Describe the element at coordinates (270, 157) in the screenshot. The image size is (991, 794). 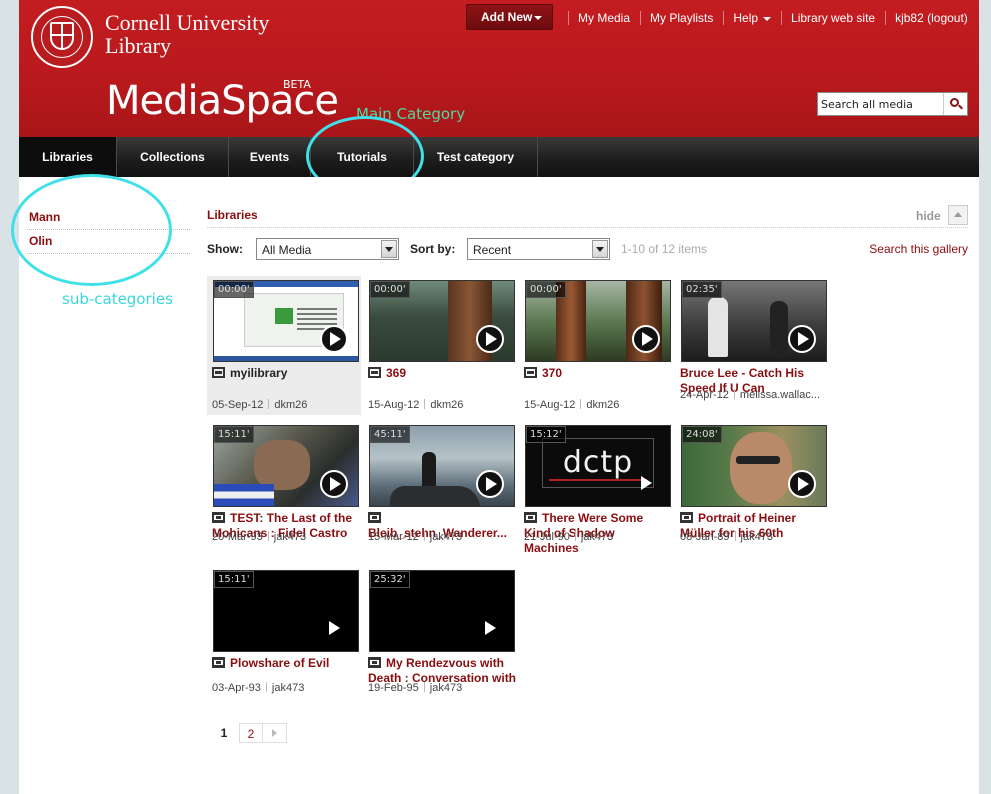
I see `tab-events: Events` at that location.